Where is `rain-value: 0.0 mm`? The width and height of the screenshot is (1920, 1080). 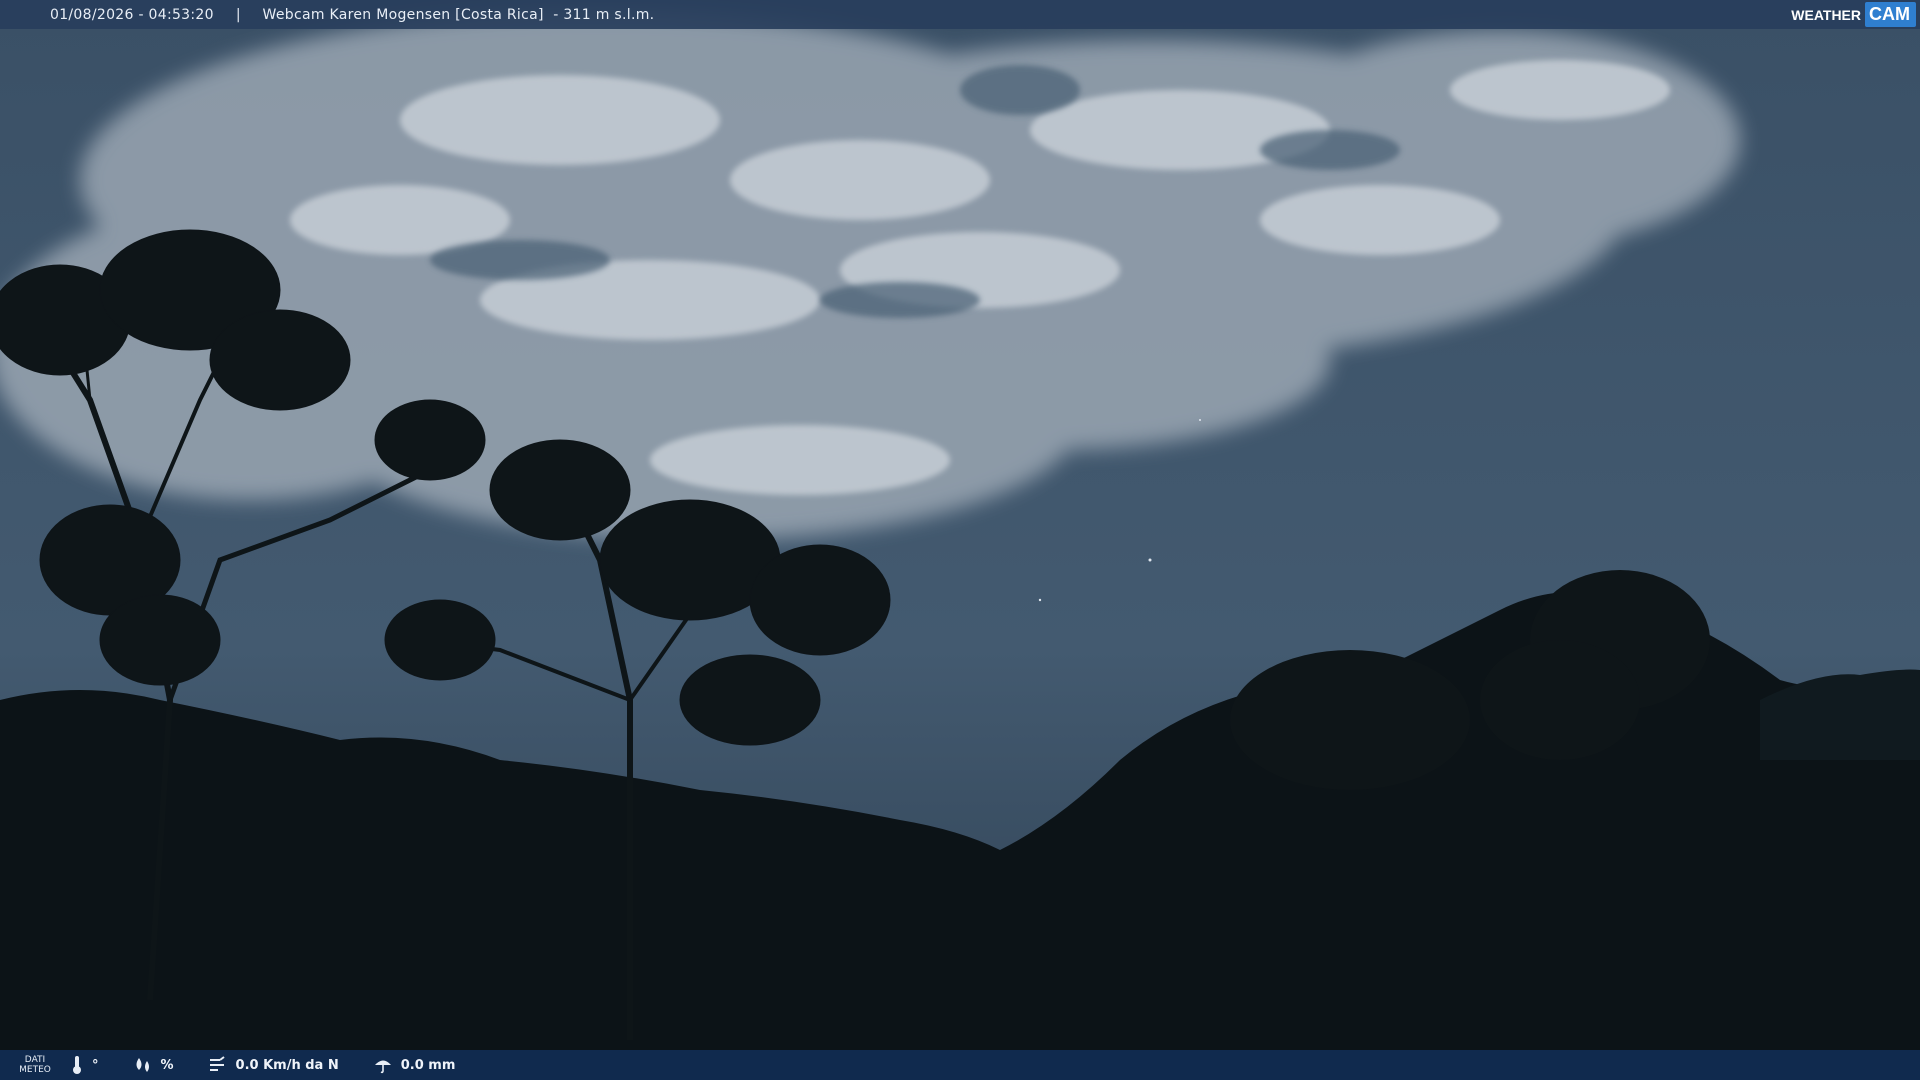
rain-value: 0.0 mm is located at coordinates (428, 1065).